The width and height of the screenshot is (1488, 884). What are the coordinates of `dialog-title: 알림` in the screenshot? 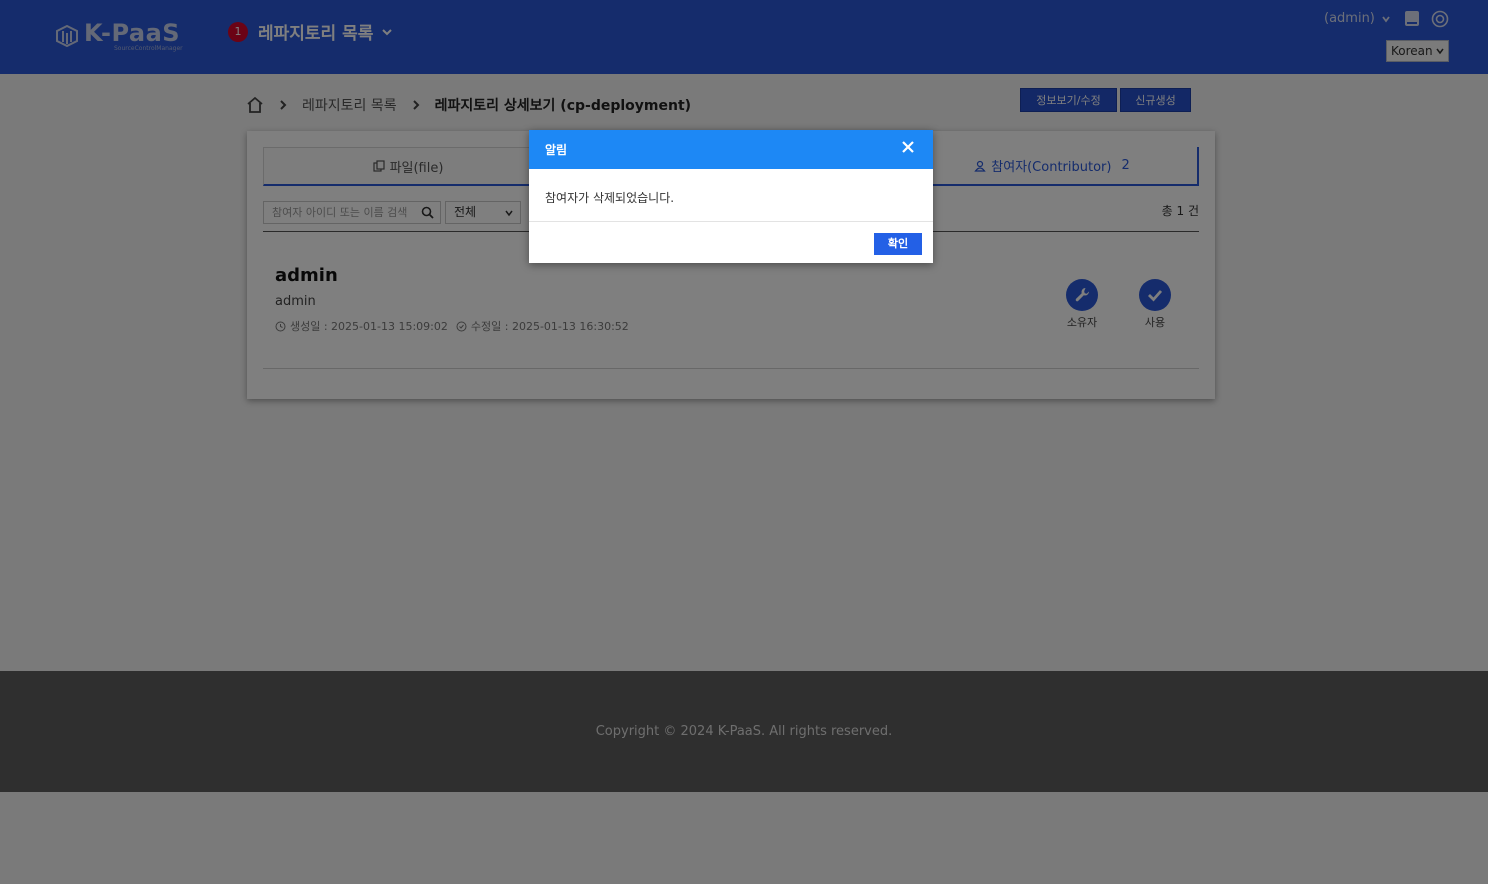 It's located at (556, 150).